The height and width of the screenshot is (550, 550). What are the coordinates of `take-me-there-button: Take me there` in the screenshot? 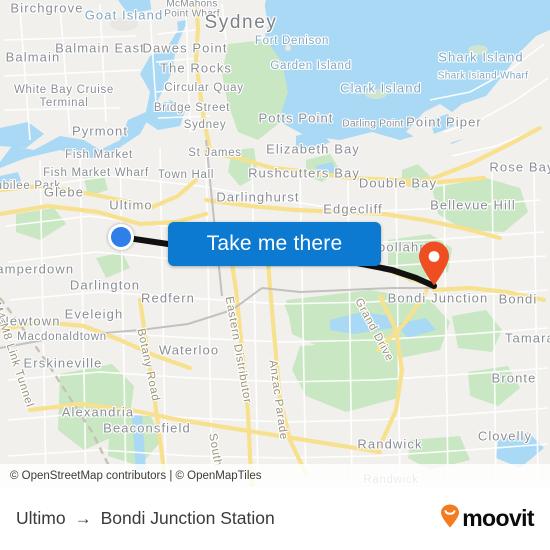 It's located at (274, 244).